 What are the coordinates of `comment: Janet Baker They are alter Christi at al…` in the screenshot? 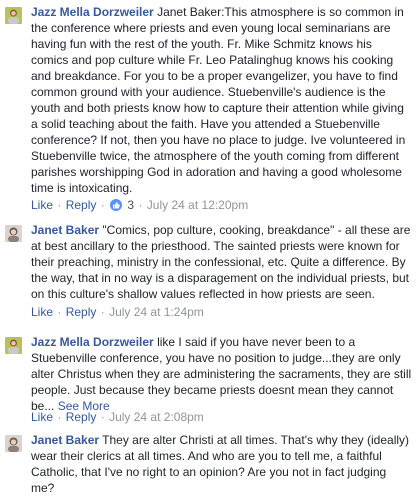 It's located at (209, 464).